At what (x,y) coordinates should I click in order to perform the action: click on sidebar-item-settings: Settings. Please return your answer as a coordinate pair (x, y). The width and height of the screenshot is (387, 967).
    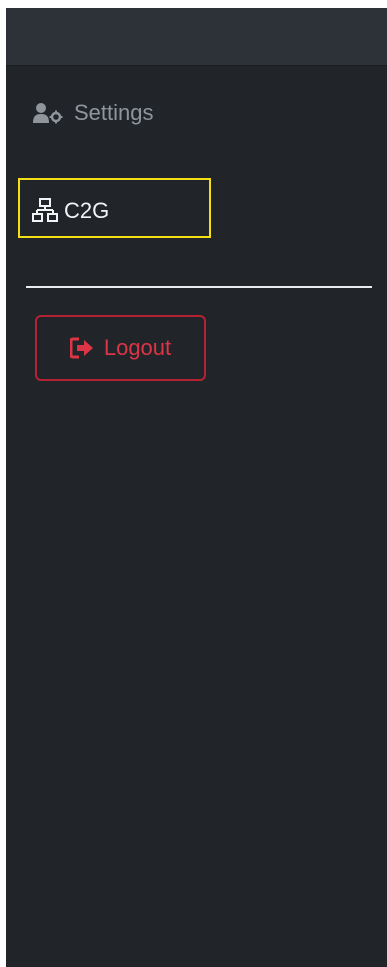
    Looking at the image, I should click on (93, 113).